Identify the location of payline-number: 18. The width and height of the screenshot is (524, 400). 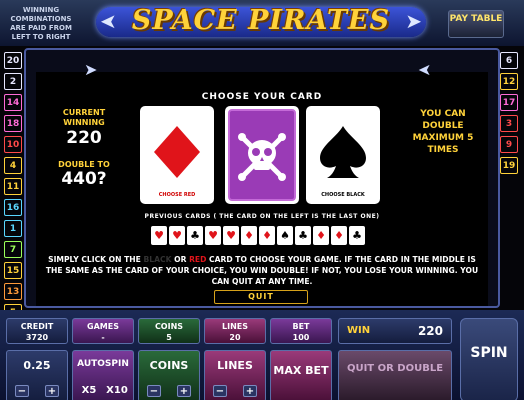
(13, 123).